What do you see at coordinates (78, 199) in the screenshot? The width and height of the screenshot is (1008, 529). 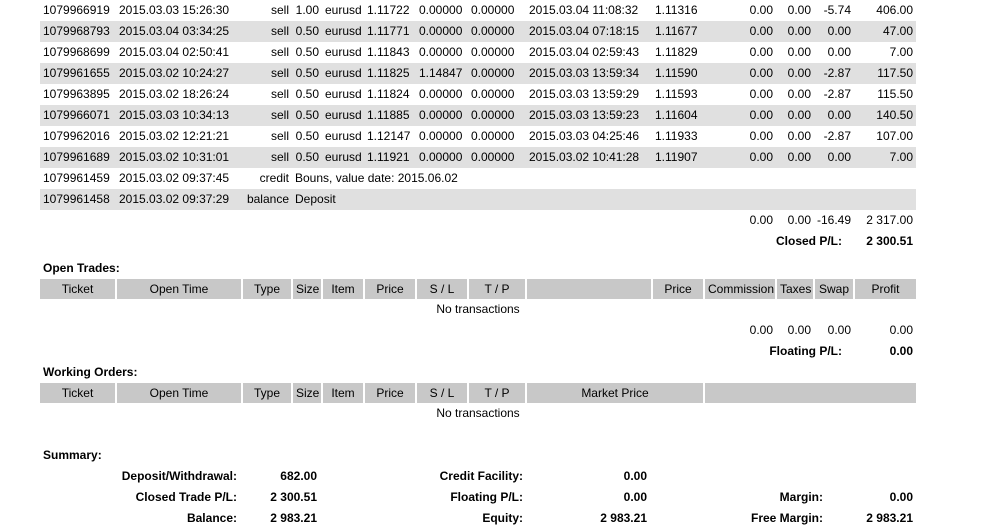 I see `balance-ticket: 1079961458` at bounding box center [78, 199].